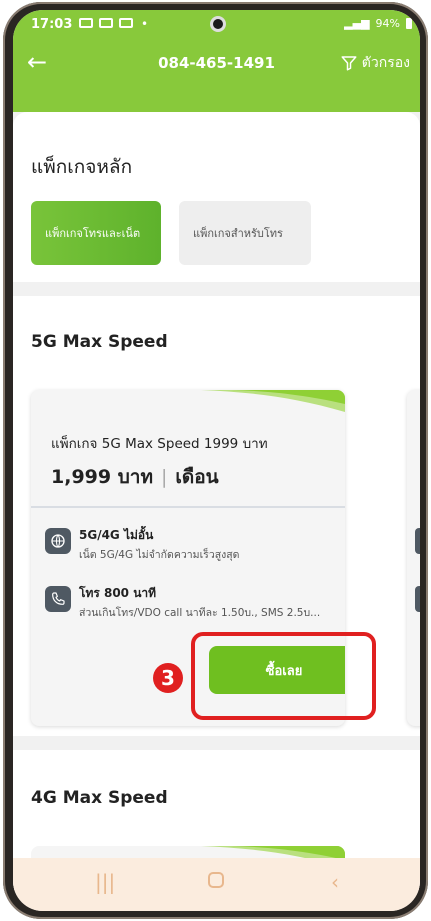 The image size is (431, 921). I want to click on section-title: 4G Max Speed, so click(99, 798).